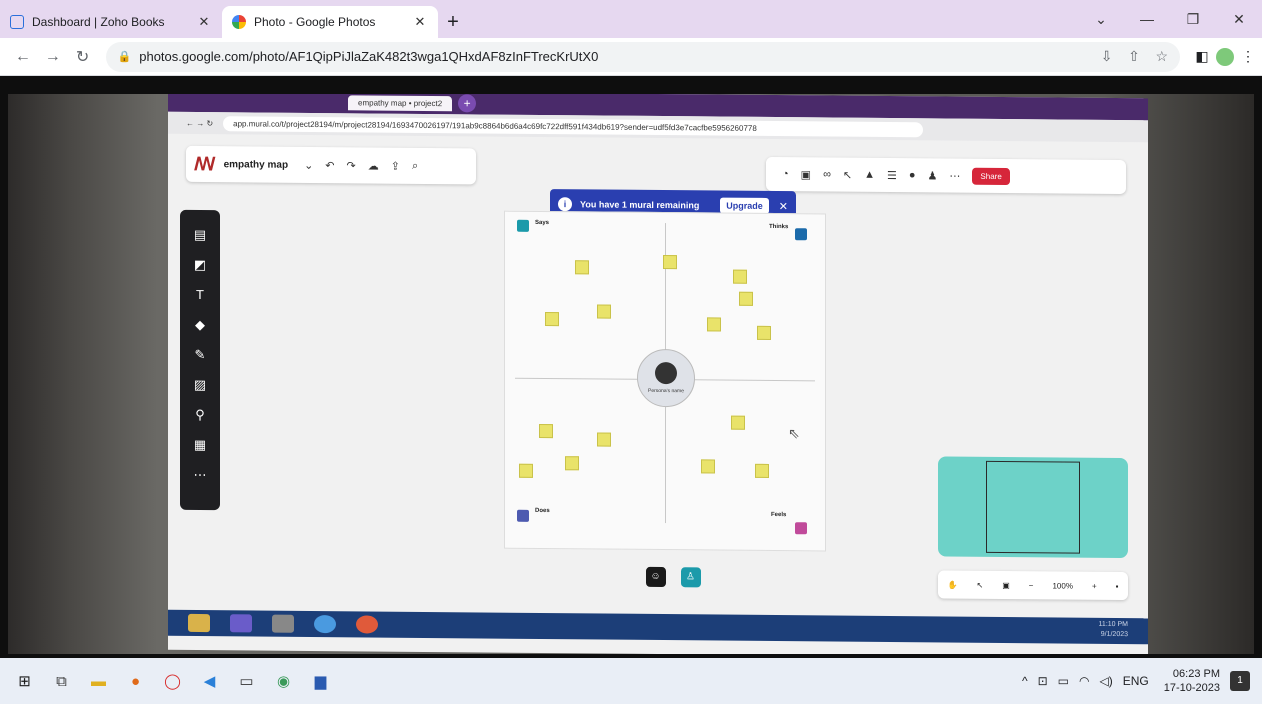 This screenshot has width=1262, height=704. Describe the element at coordinates (256, 164) in the screenshot. I see `mural-name: empathy map` at that location.